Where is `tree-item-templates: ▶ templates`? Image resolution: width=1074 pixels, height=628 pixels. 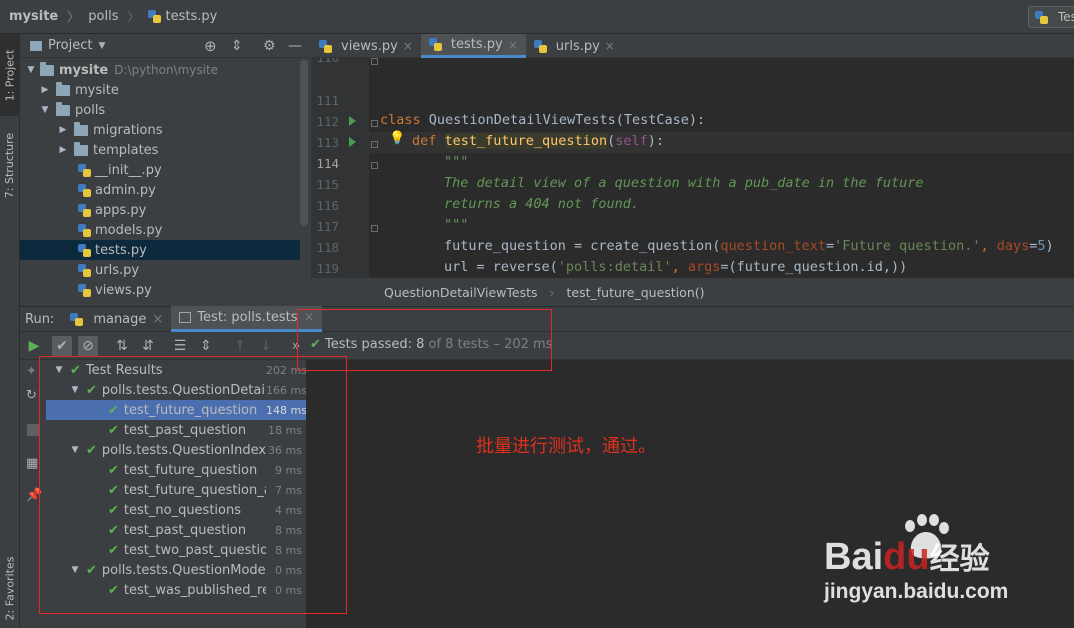 tree-item-templates: ▶ templates is located at coordinates (160, 150).